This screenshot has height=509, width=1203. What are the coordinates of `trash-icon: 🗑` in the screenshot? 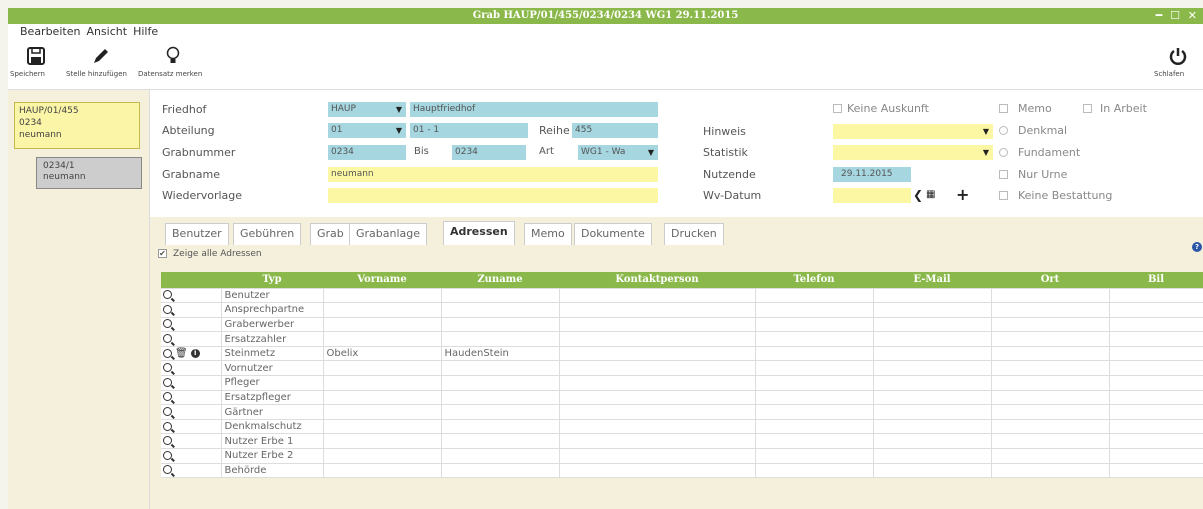 It's located at (181, 353).